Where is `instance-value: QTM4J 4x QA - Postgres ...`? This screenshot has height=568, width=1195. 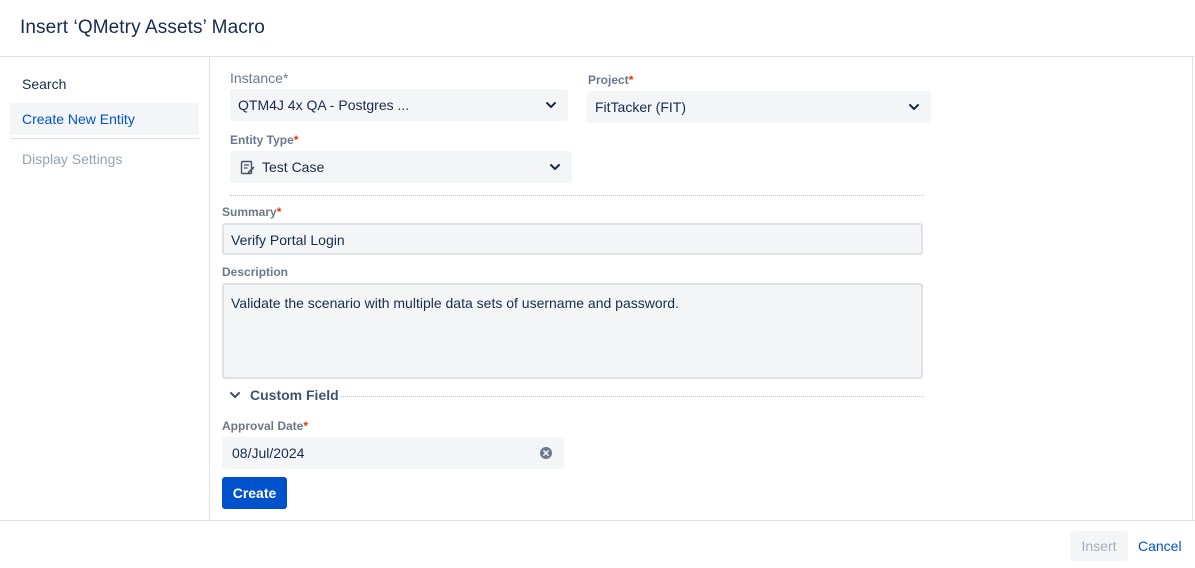 instance-value: QTM4J 4x QA - Postgres ... is located at coordinates (324, 105).